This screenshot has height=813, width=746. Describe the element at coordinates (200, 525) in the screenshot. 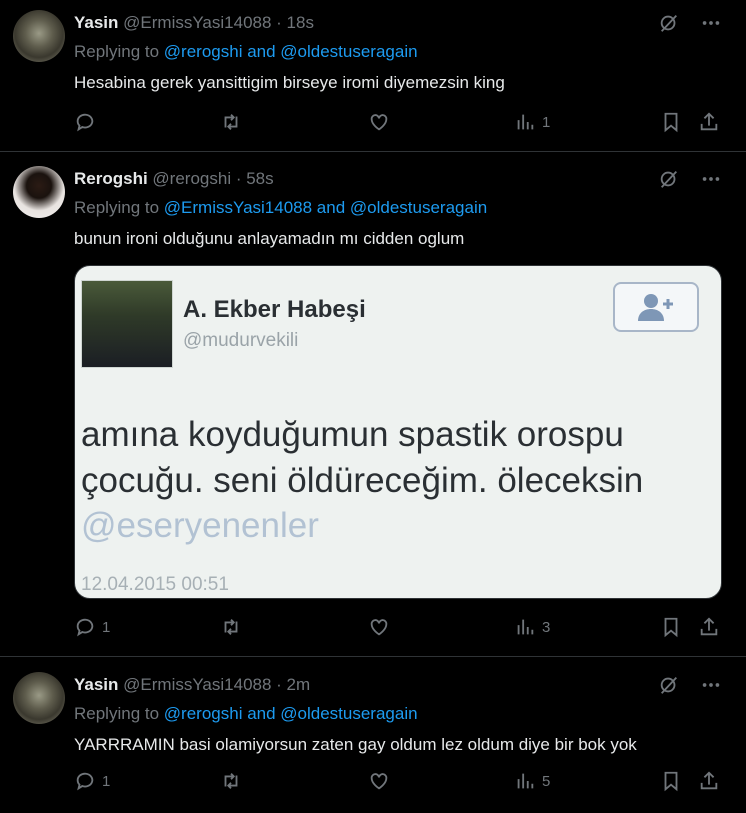

I see `embedded-mention: @eseryenenler` at that location.